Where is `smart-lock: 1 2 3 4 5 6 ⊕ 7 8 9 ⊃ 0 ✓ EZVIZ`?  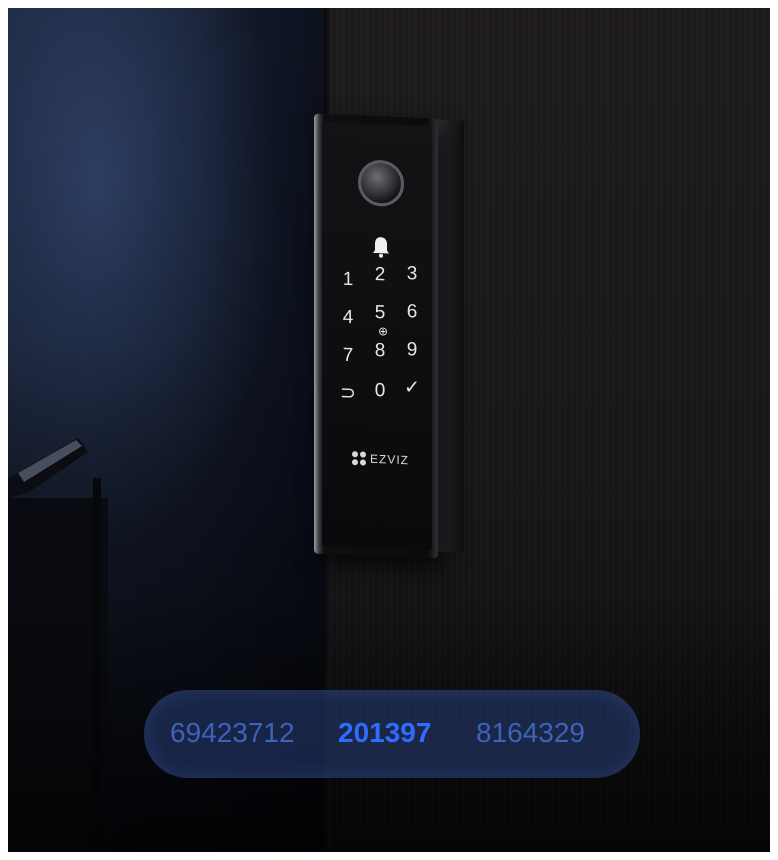 smart-lock: 1 2 3 4 5 6 ⊕ 7 8 9 ⊃ 0 ✓ EZVIZ is located at coordinates (376, 336).